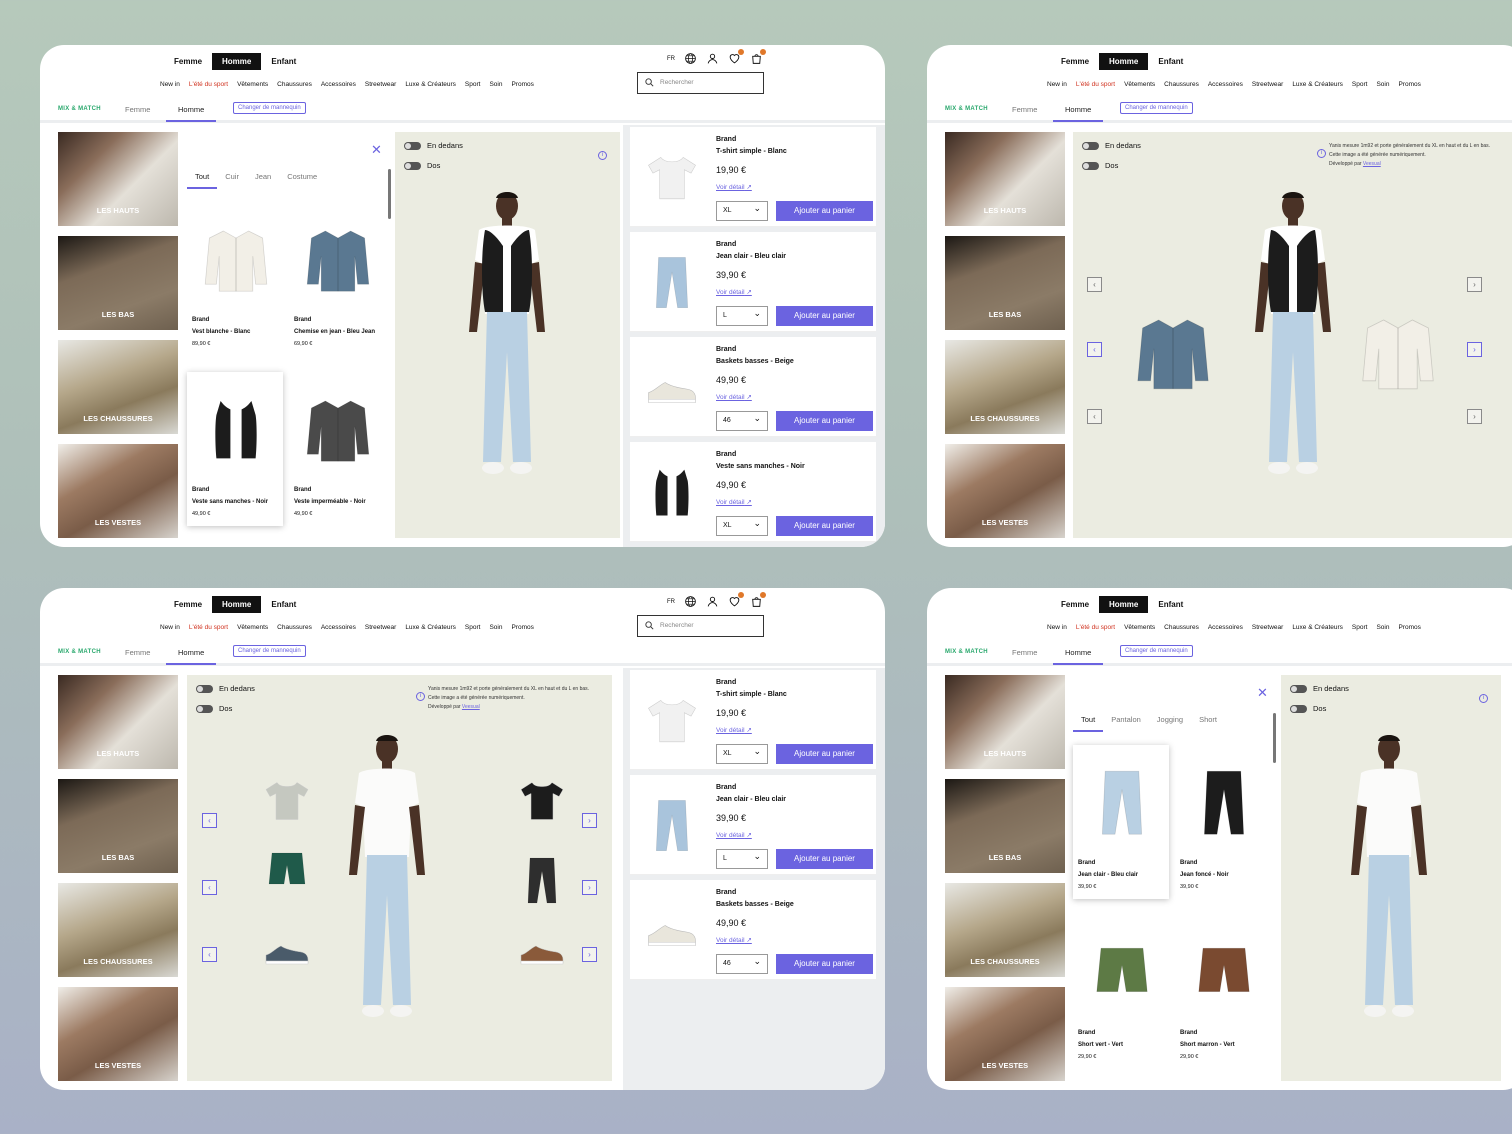 Image resolution: width=1512 pixels, height=1134 pixels. What do you see at coordinates (1274, 738) in the screenshot?
I see `picker-scrollbar` at bounding box center [1274, 738].